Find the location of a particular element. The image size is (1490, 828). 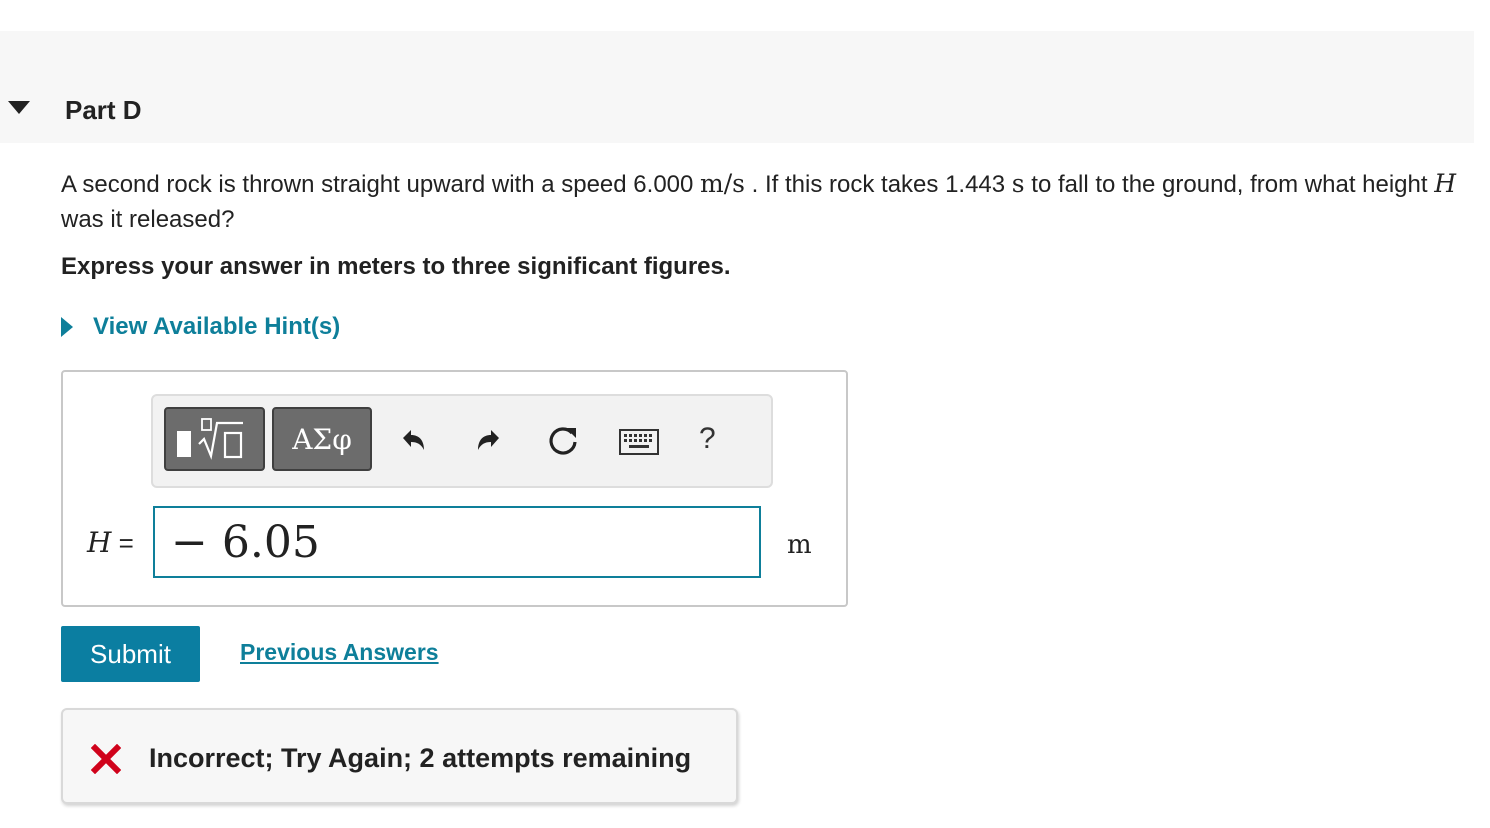

answer-variable-label: H = is located at coordinates (110, 542).